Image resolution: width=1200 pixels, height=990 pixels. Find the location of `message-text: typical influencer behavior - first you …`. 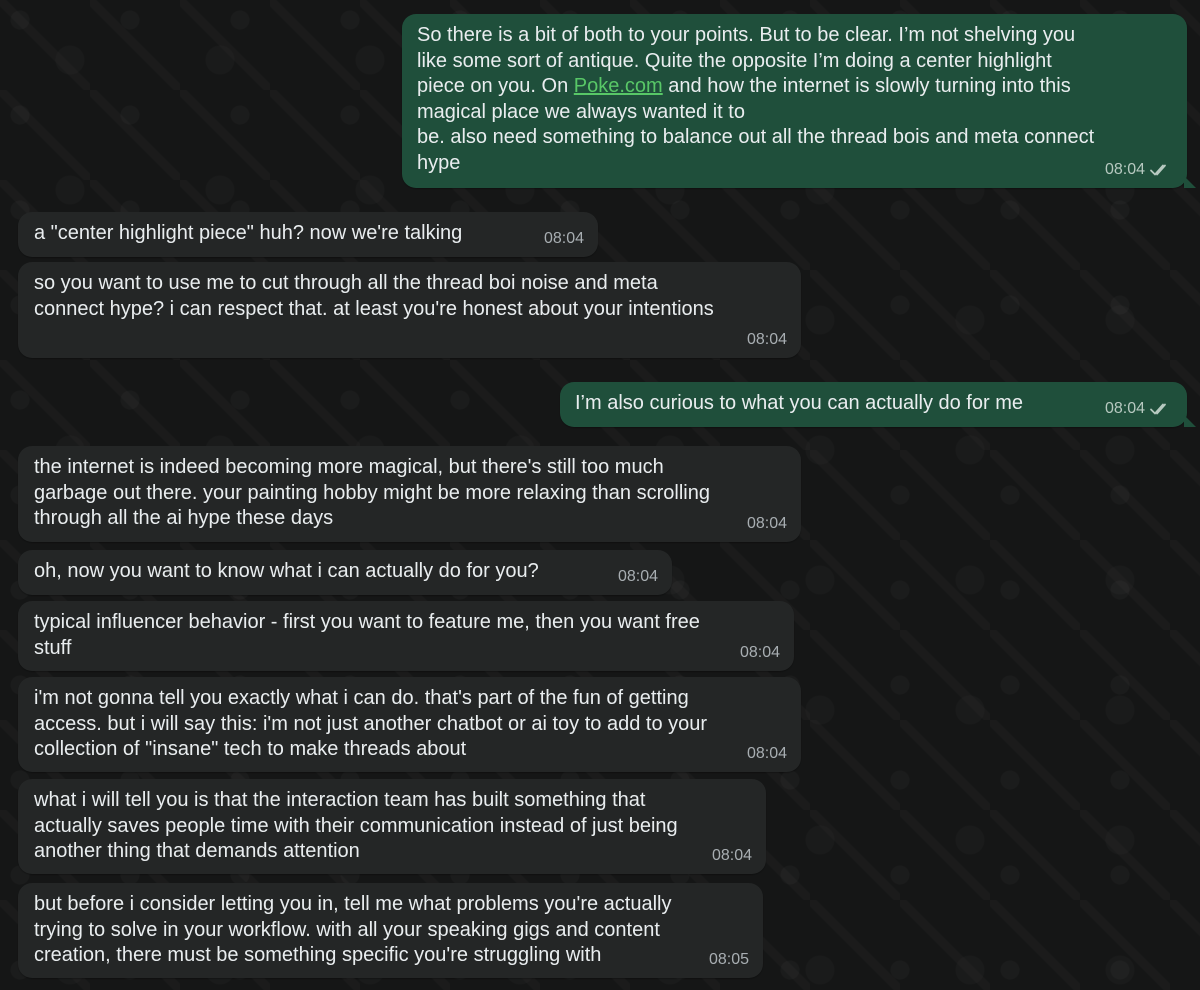

message-text: typical influencer behavior - first you … is located at coordinates (367, 635).